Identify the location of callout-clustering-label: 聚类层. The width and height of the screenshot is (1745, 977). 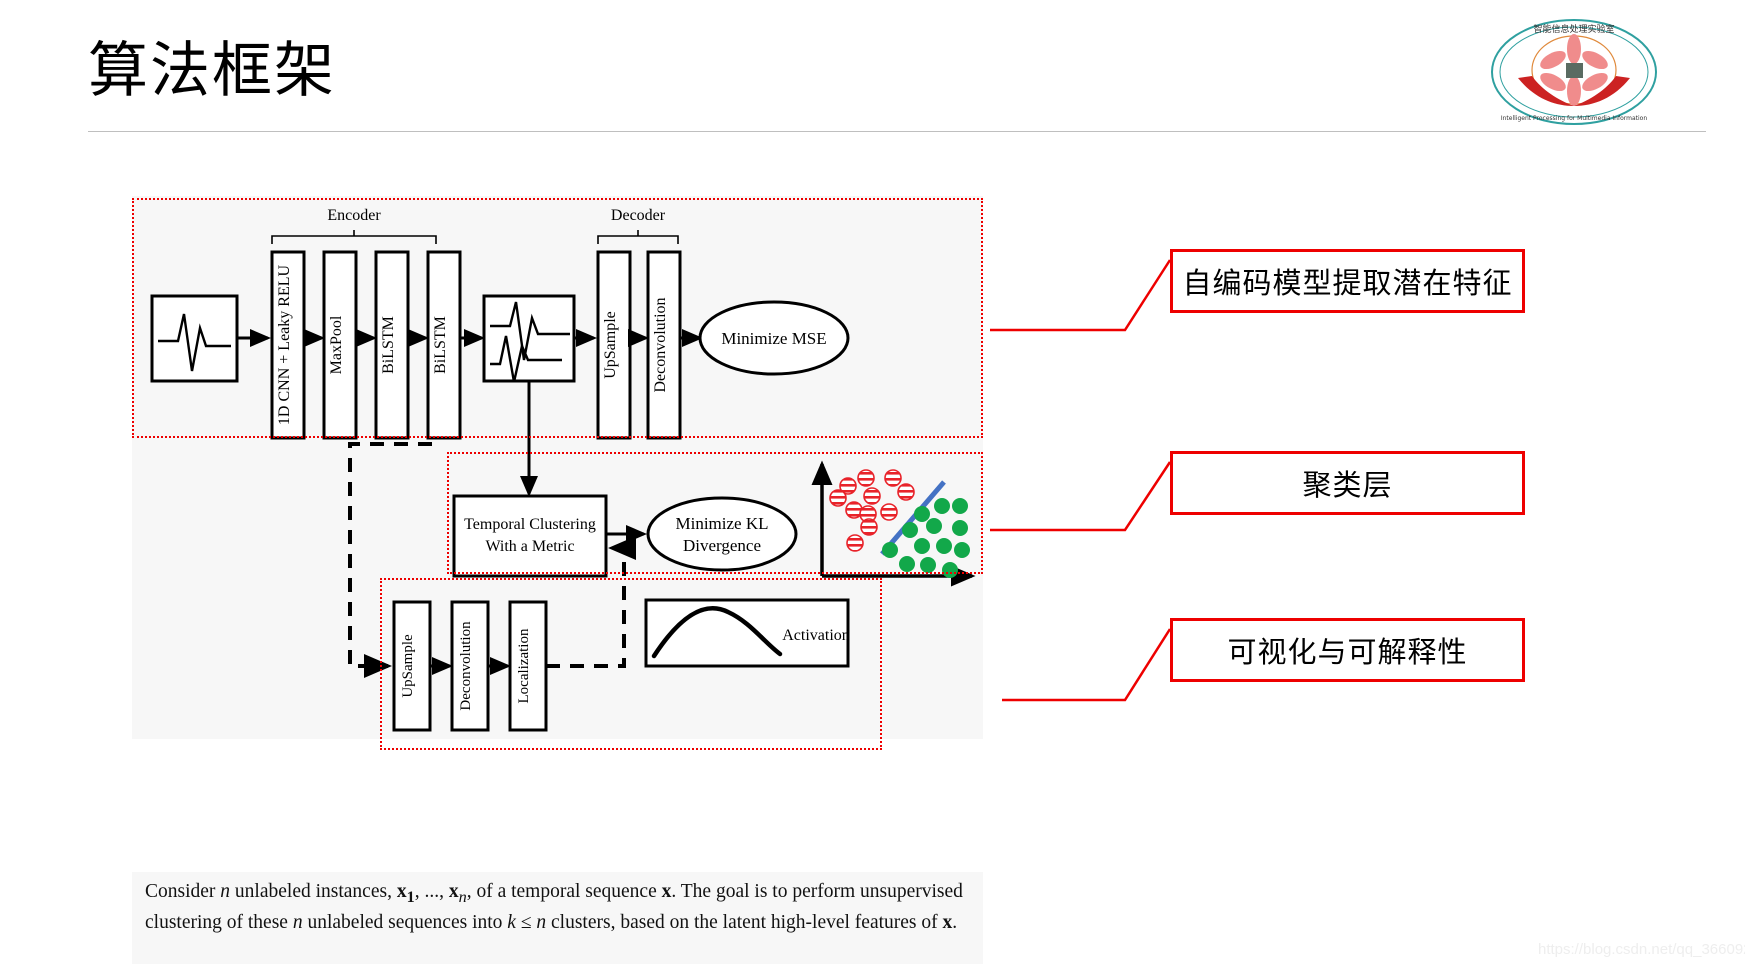
(1347, 485).